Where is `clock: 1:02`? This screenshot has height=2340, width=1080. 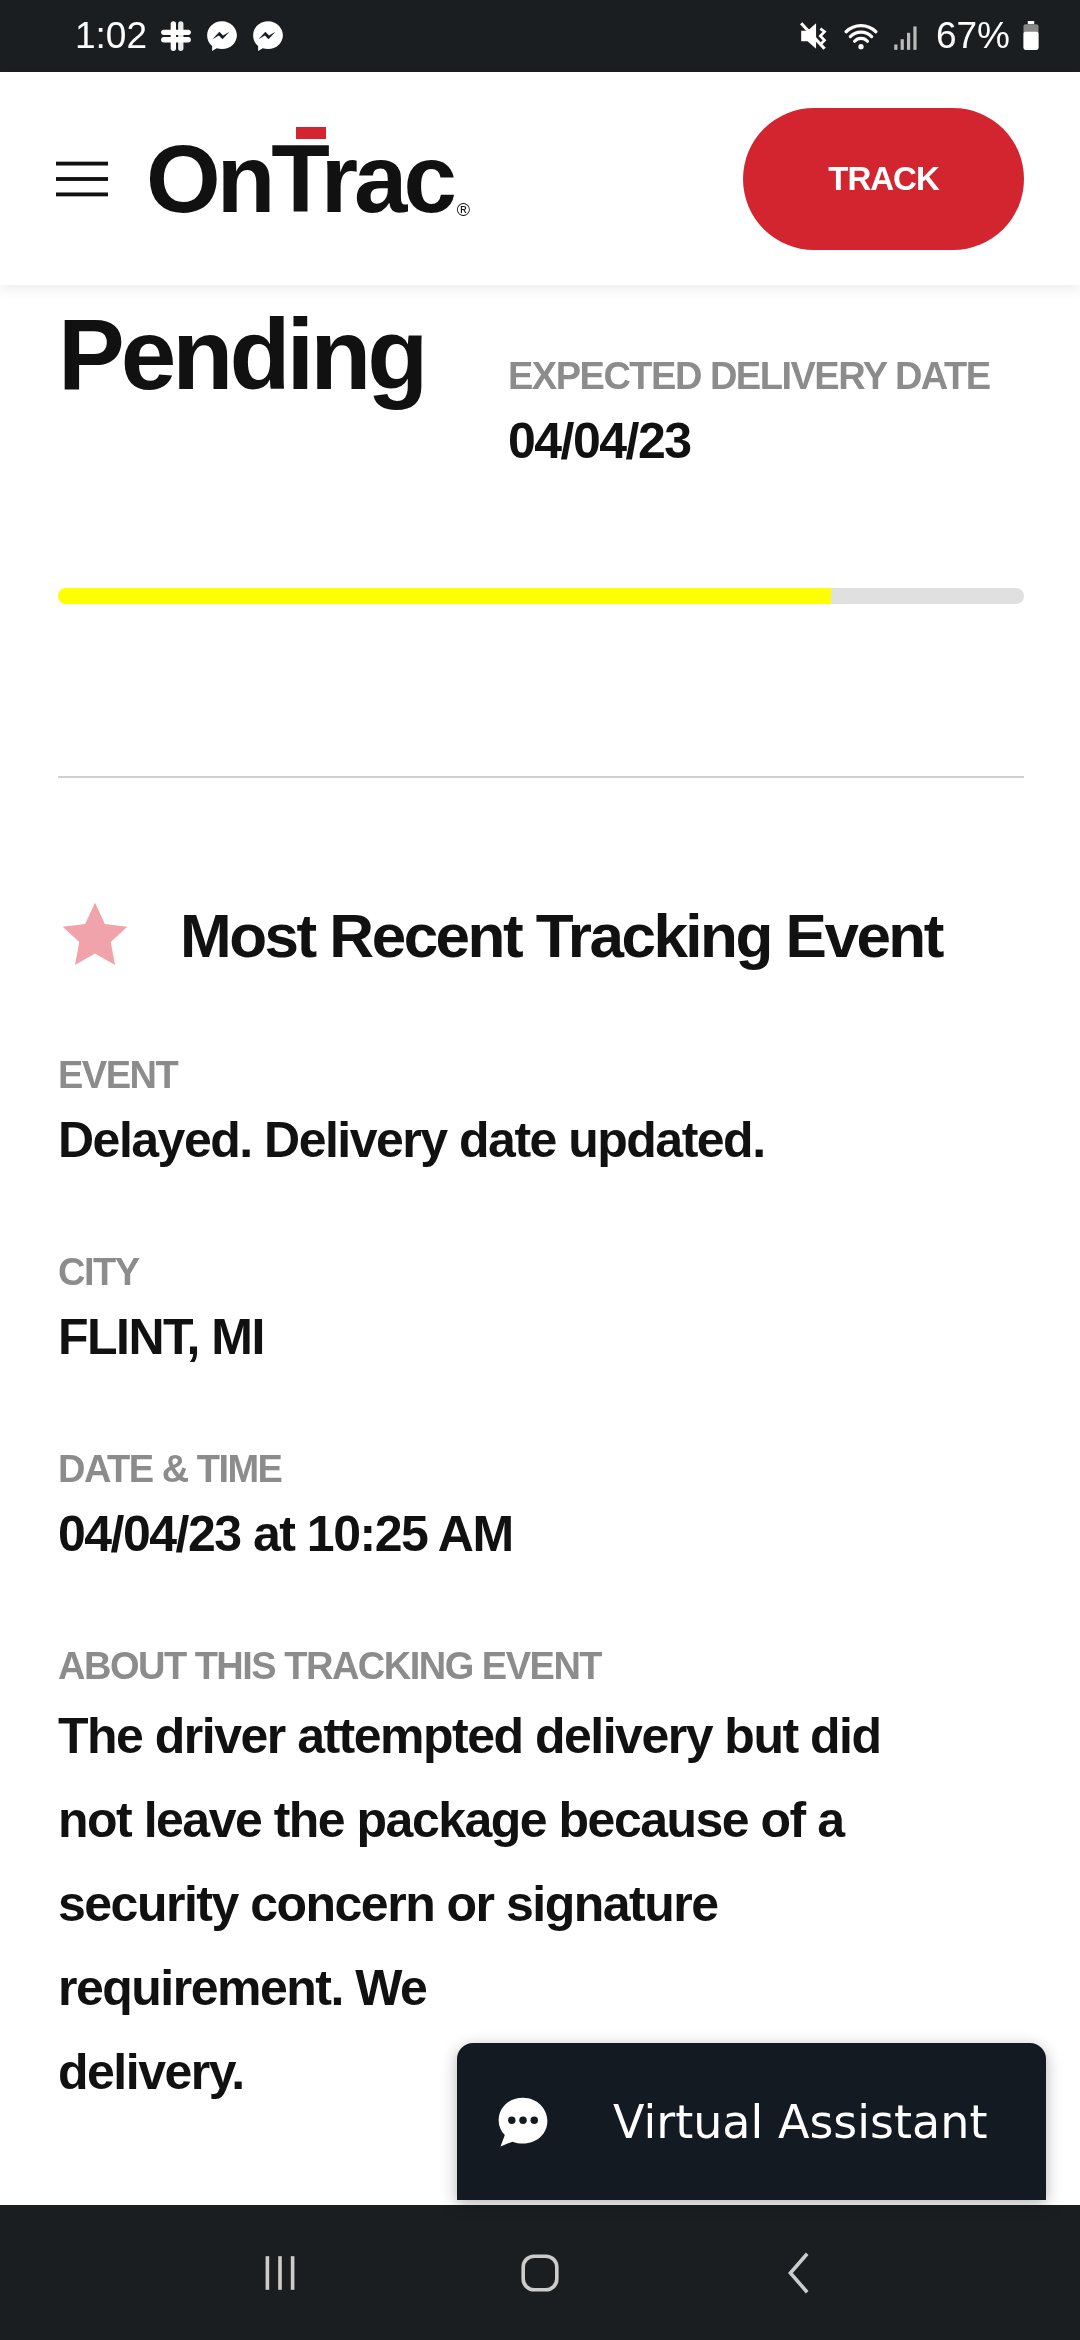
clock: 1:02 is located at coordinates (111, 36).